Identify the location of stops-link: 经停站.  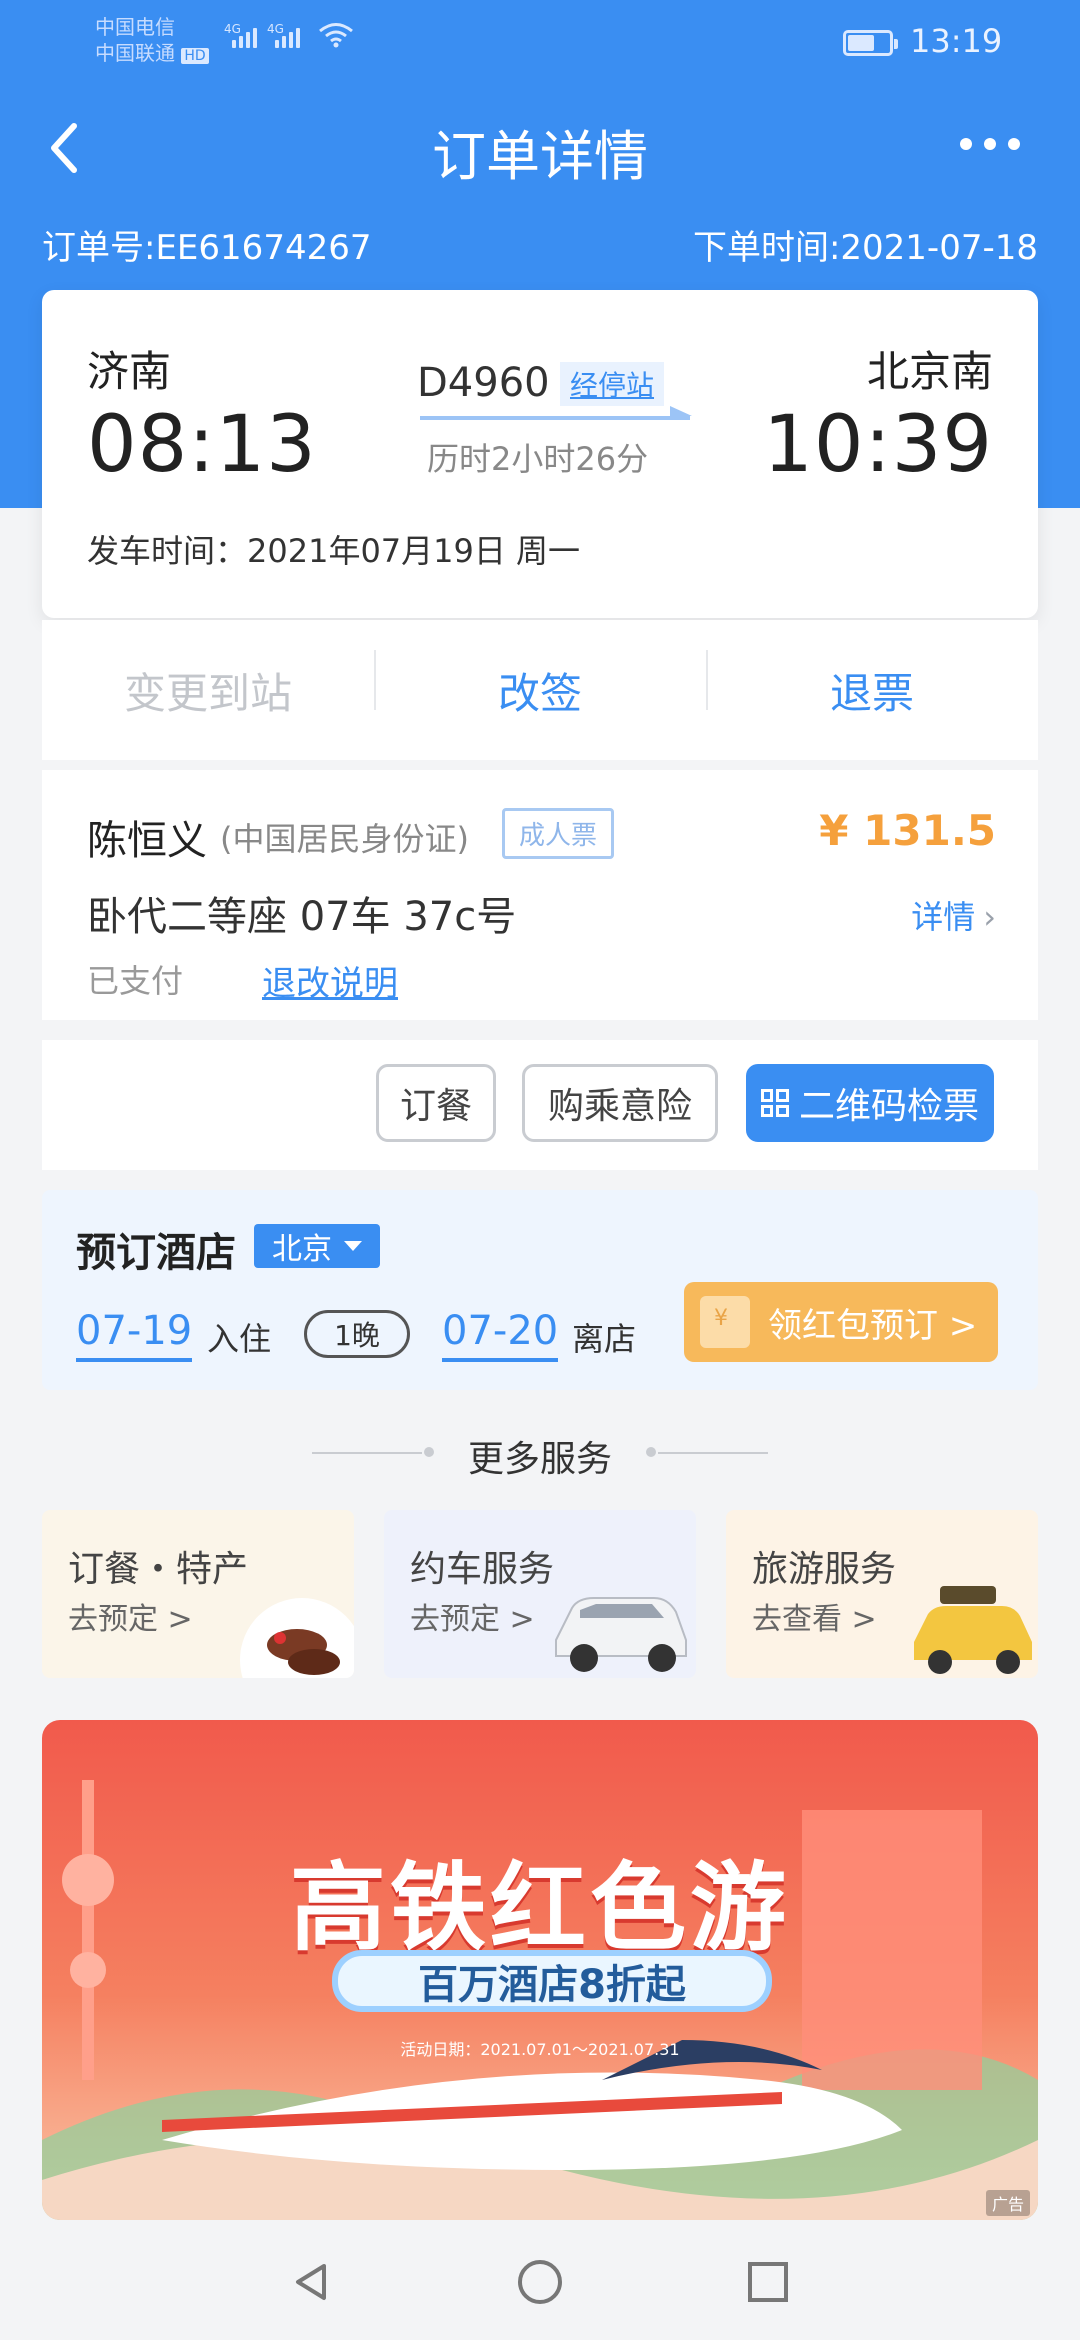
(612, 384).